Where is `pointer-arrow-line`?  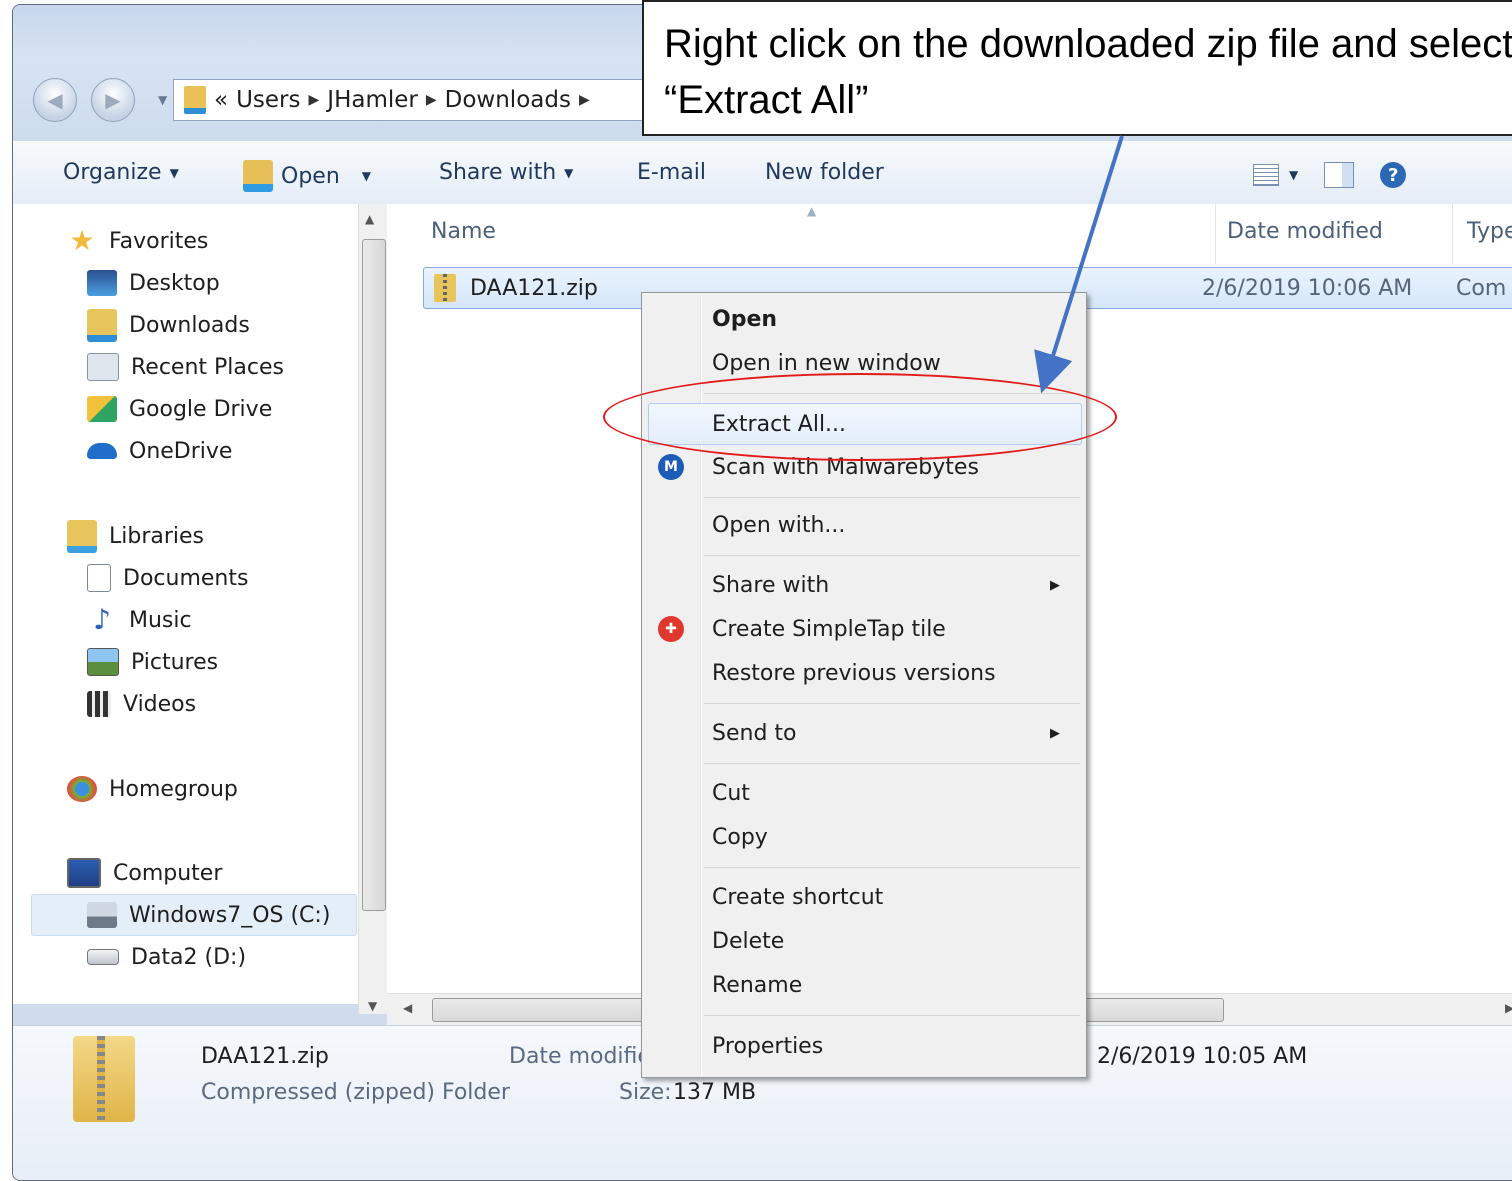 pointer-arrow-line is located at coordinates (1079, 264).